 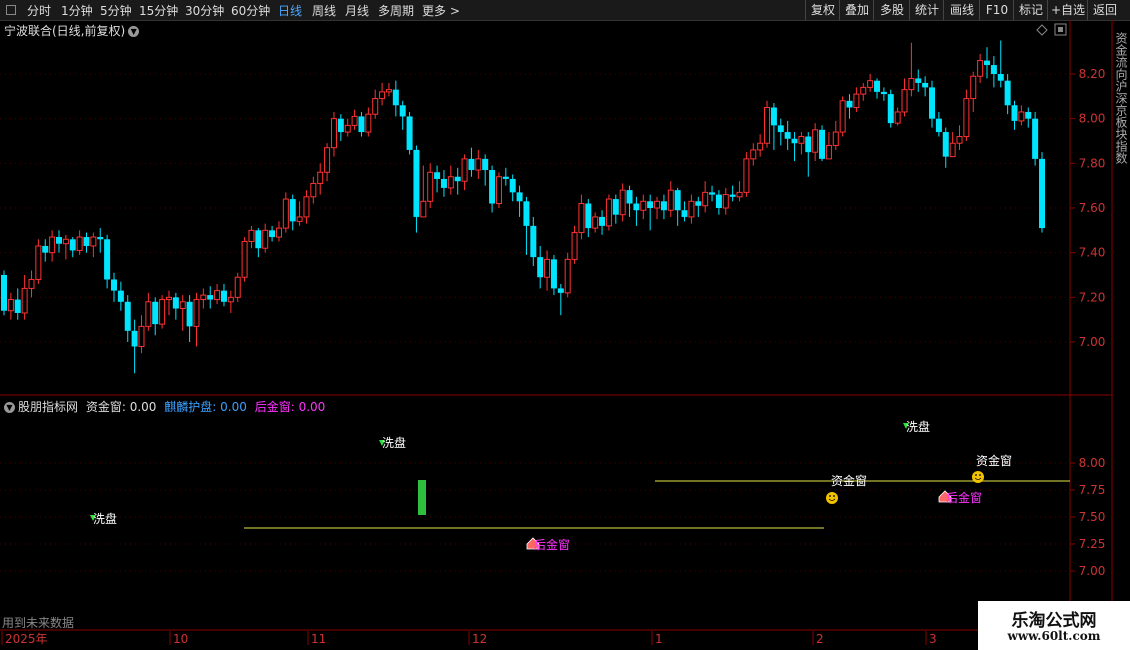 I want to click on right-sidebar-text: 资金流向沪深京板块指数, so click(x=1121, y=98).